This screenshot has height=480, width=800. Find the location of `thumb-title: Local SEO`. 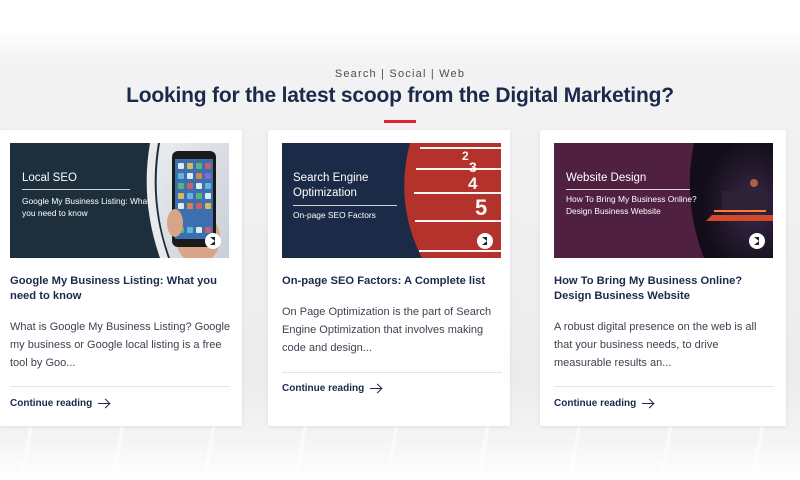

thumb-title: Local SEO is located at coordinates (49, 178).